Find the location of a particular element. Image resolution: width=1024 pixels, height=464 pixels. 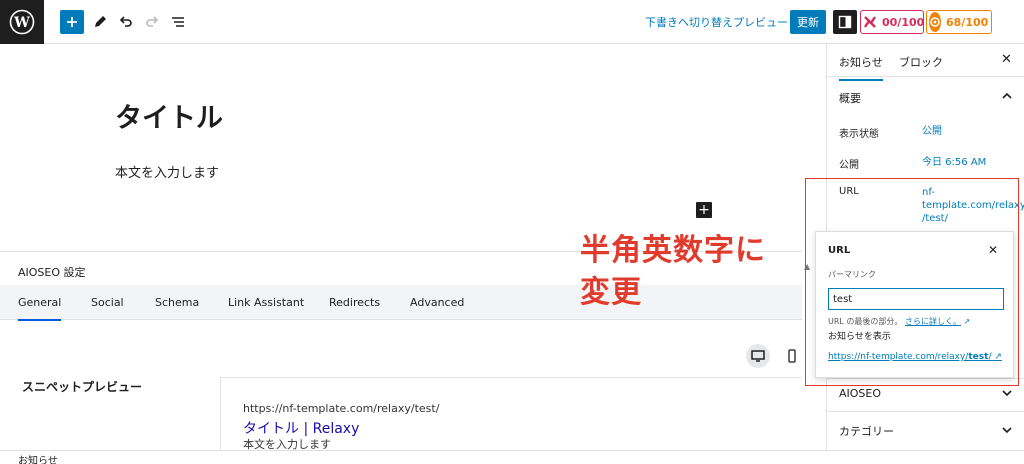

annotation-line-1: 半角英数字に is located at coordinates (673, 250).